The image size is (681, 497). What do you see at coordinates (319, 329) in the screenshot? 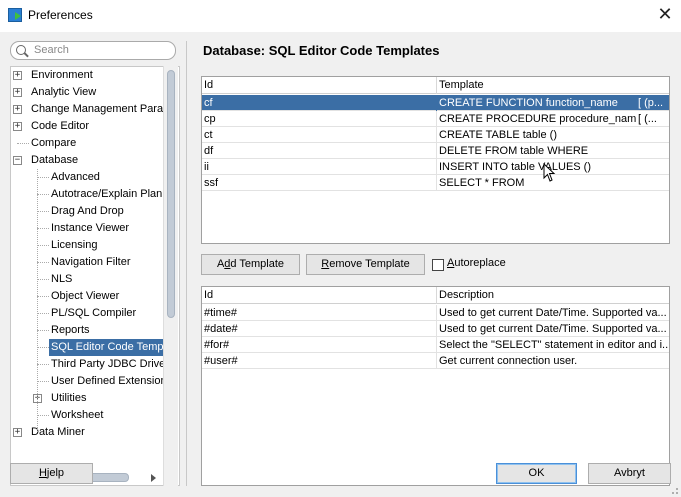
I see `variable-id-cell: #date#` at bounding box center [319, 329].